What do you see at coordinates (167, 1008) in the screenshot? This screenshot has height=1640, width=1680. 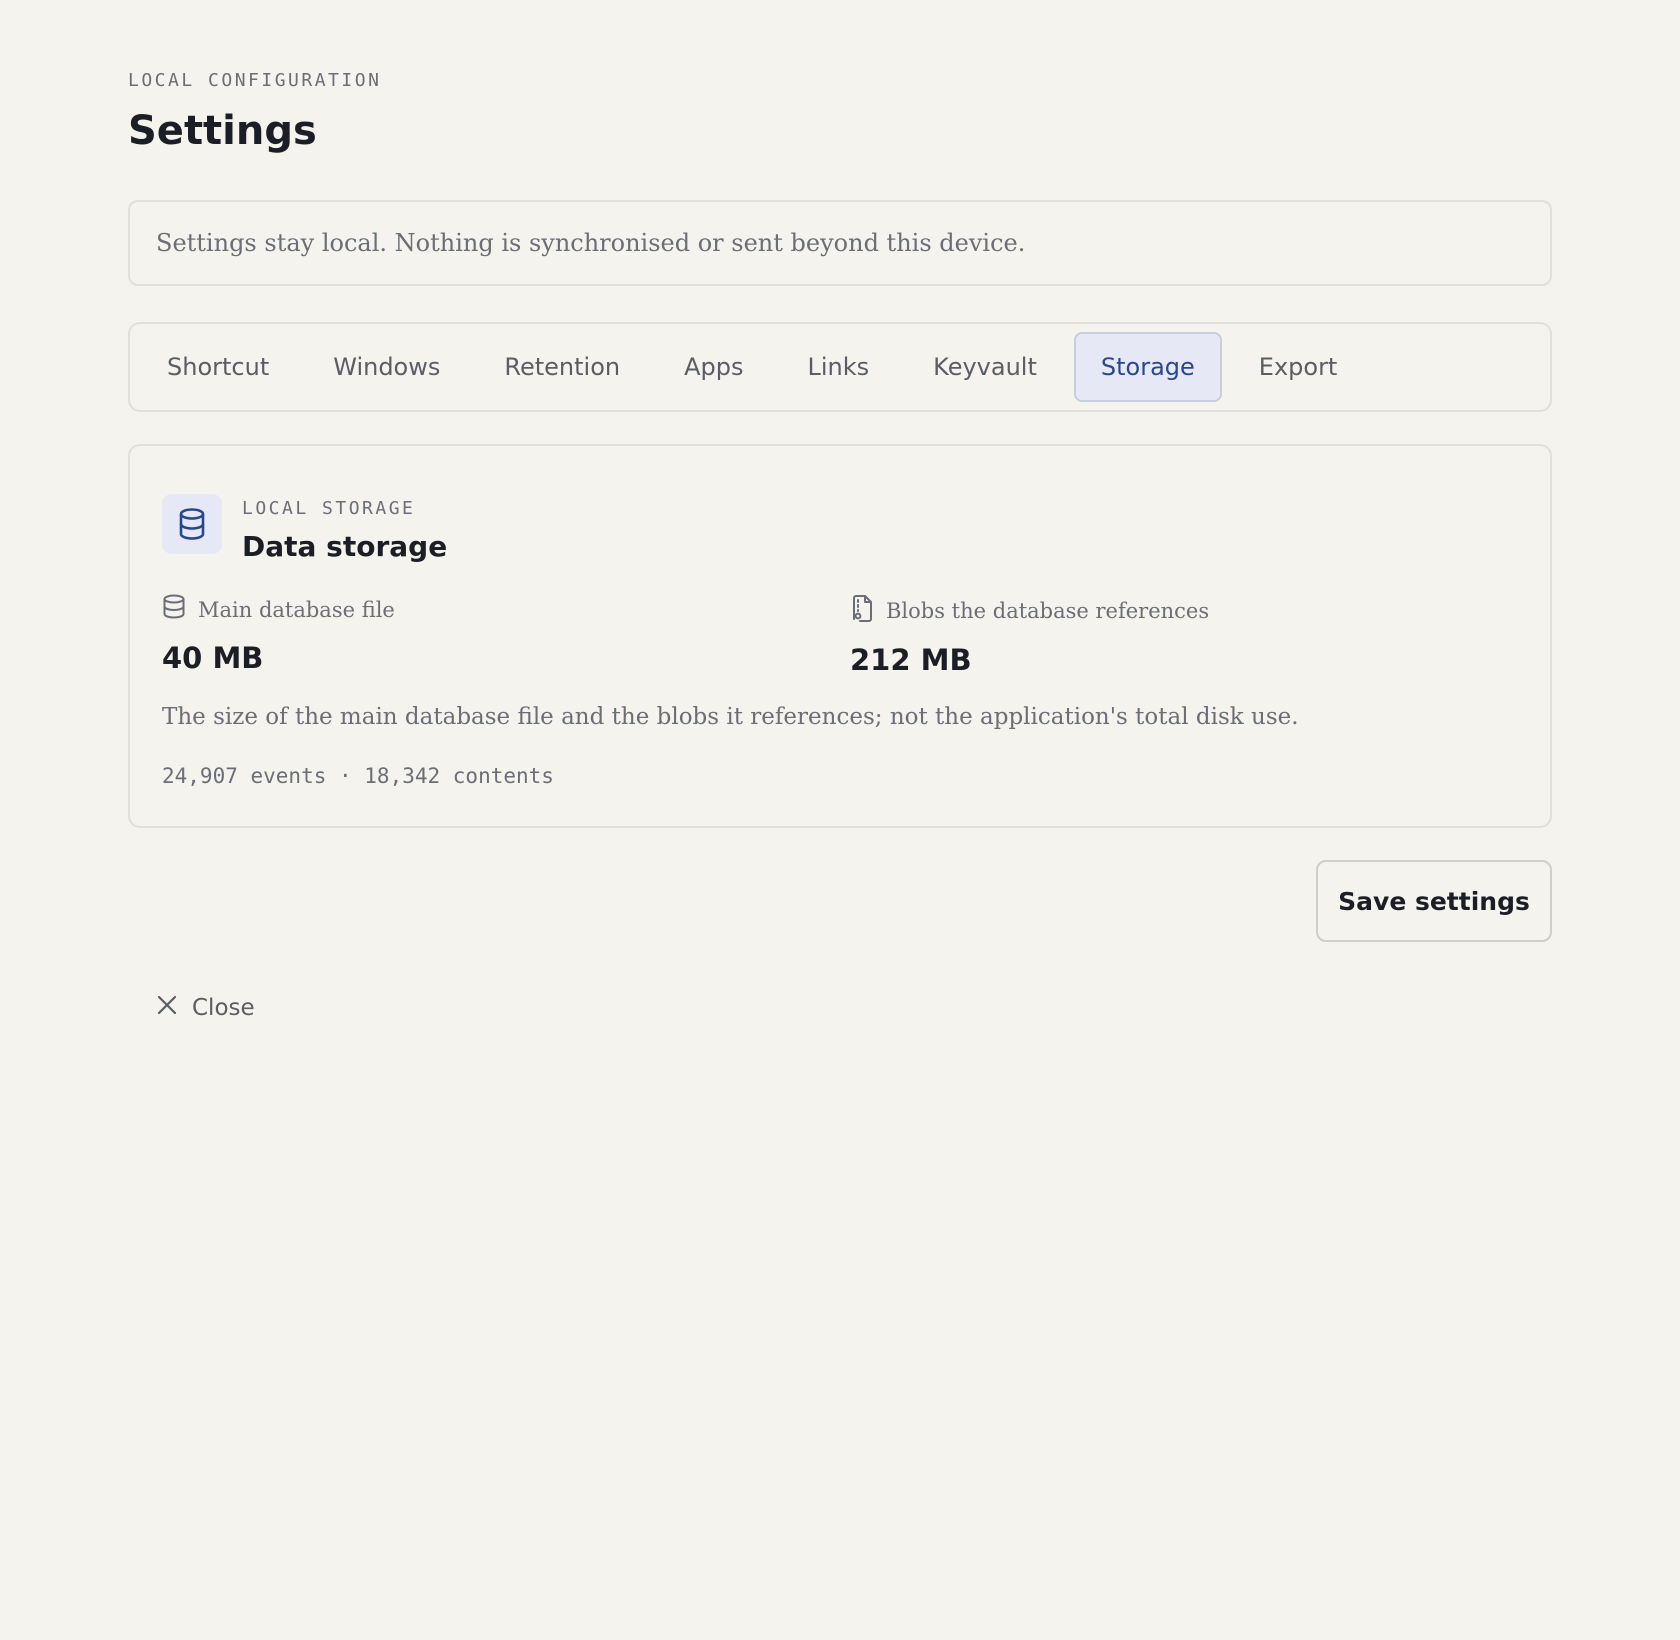 I see `close-icon` at bounding box center [167, 1008].